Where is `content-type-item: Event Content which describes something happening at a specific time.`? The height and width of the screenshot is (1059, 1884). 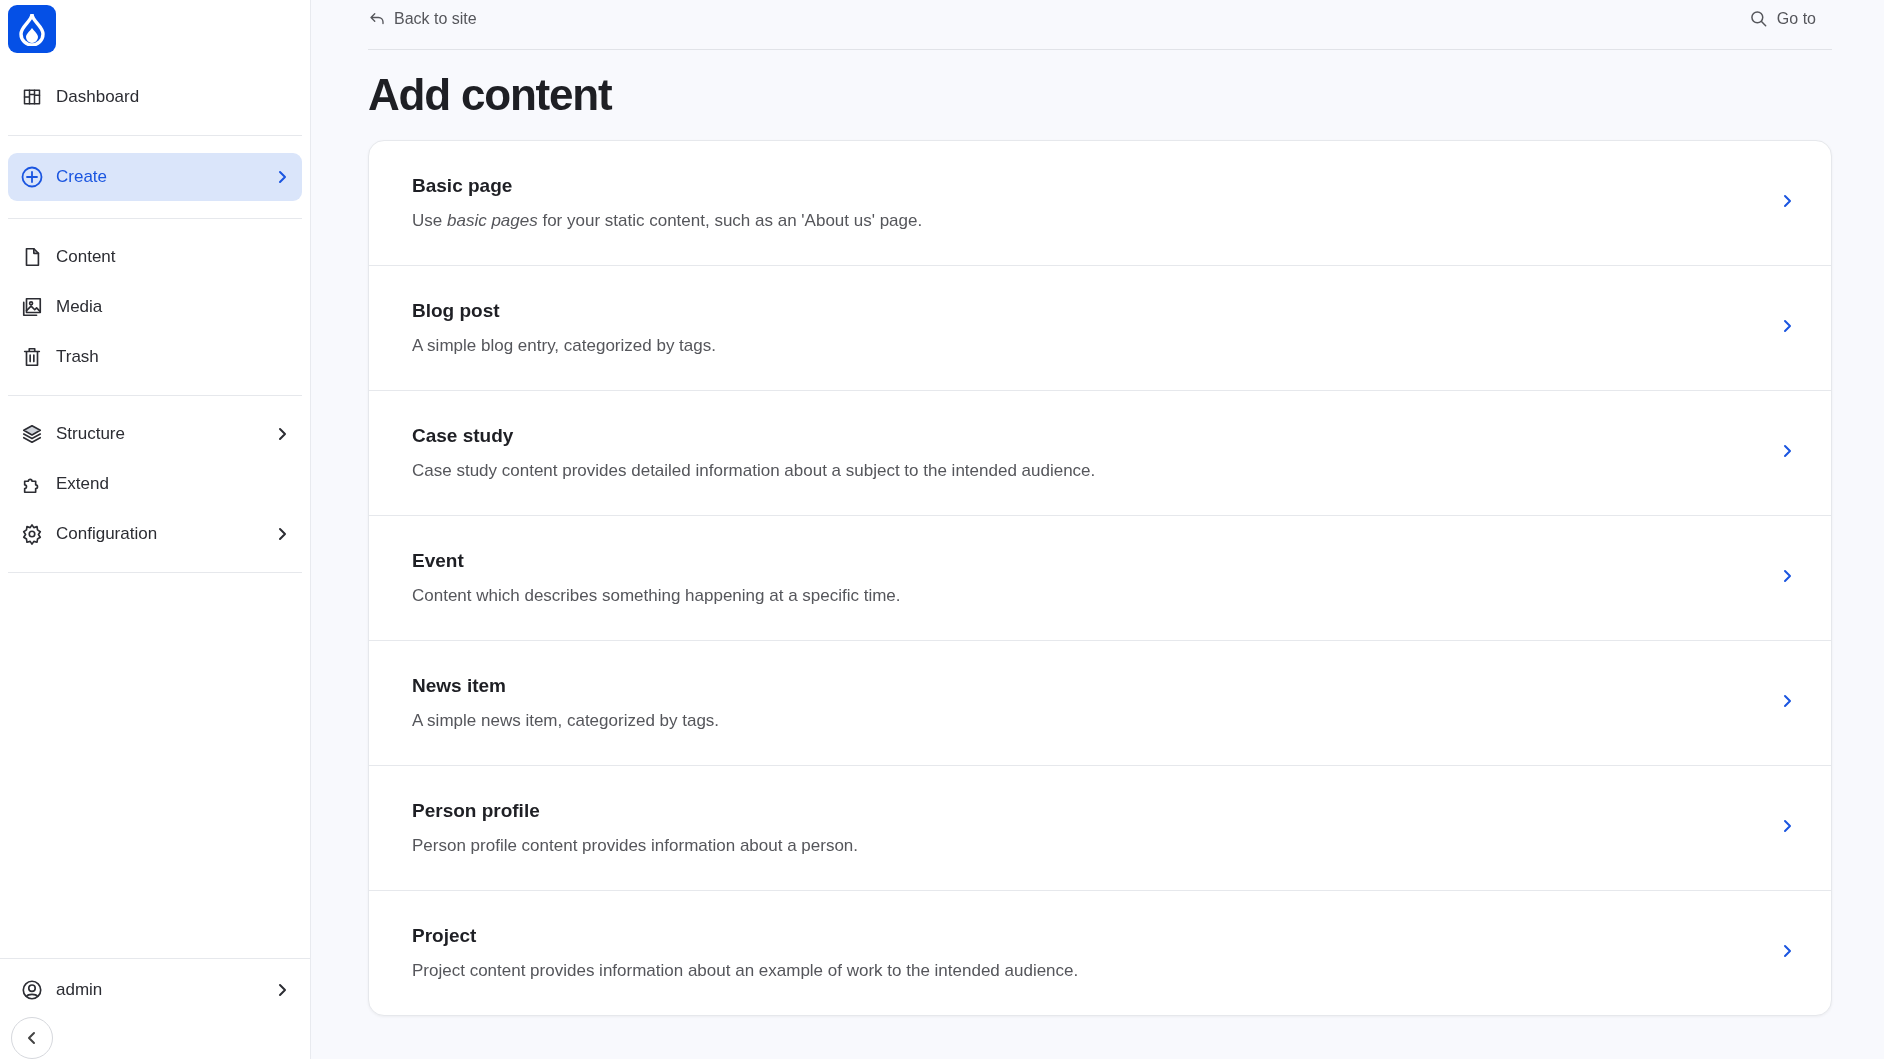
content-type-item: Event Content which describes something happening at a specific time. is located at coordinates (1100, 578).